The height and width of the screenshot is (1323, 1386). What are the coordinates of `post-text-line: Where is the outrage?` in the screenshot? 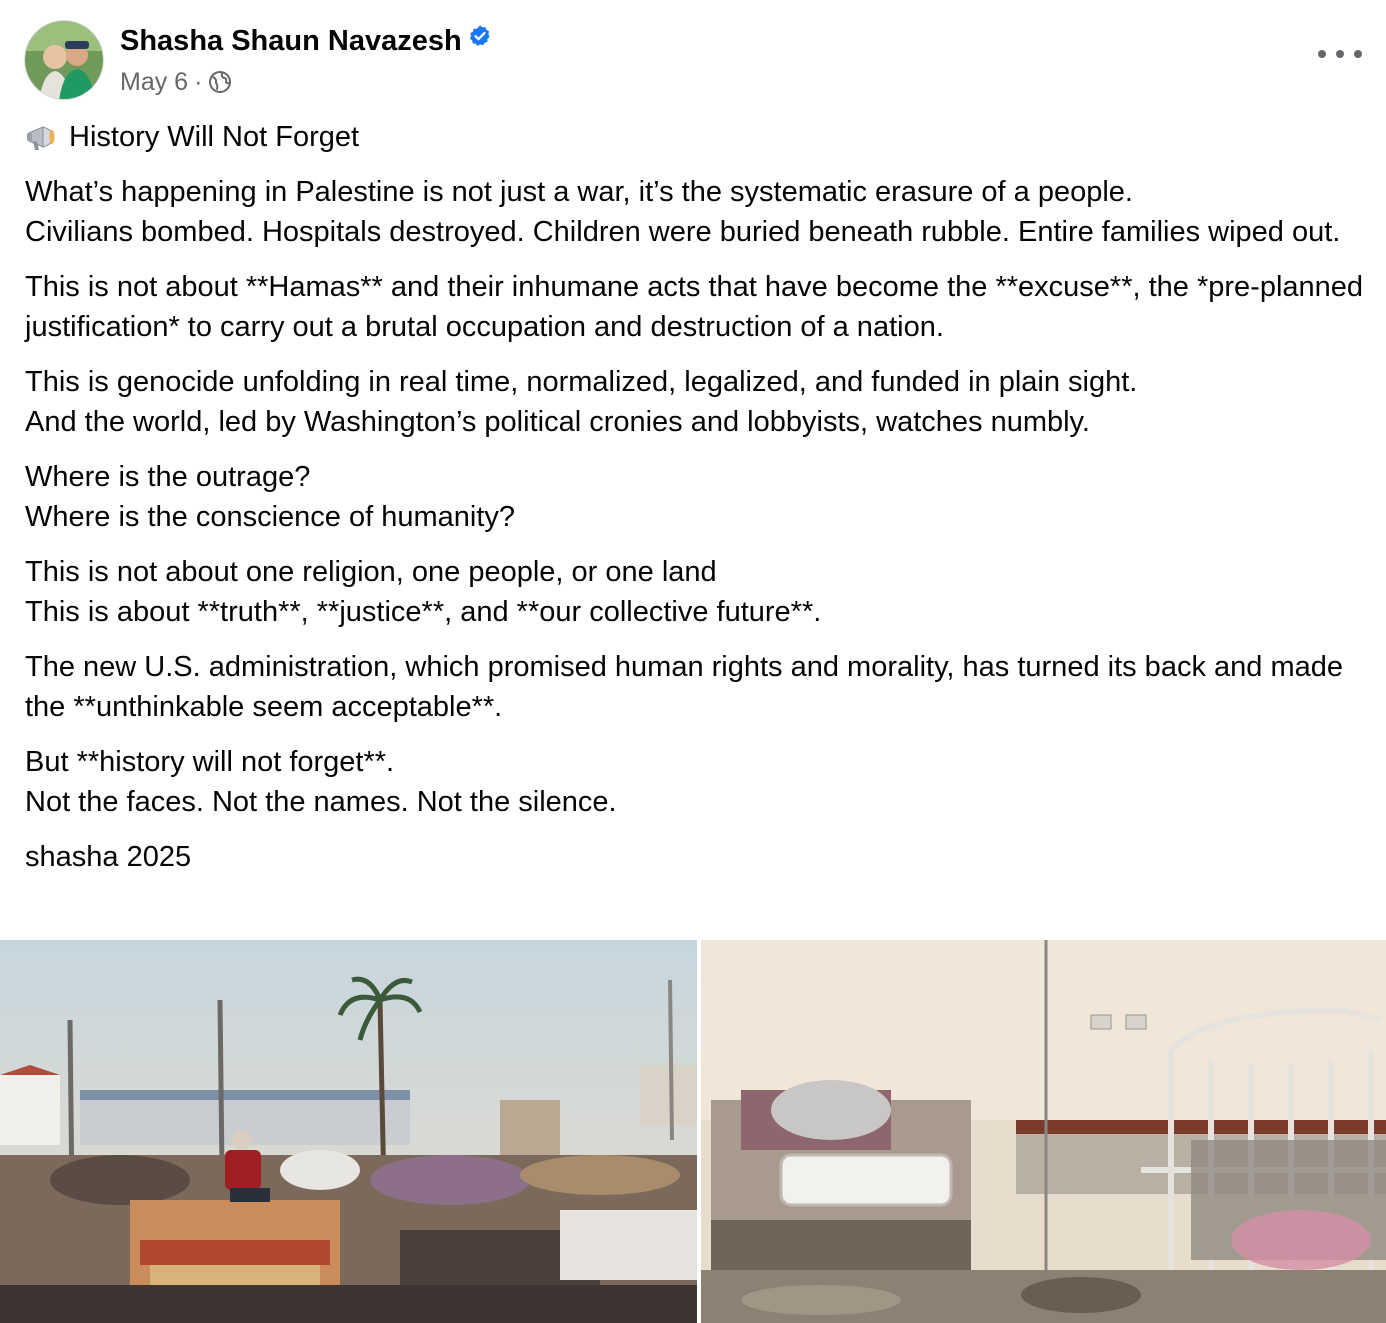 It's located at (168, 477).